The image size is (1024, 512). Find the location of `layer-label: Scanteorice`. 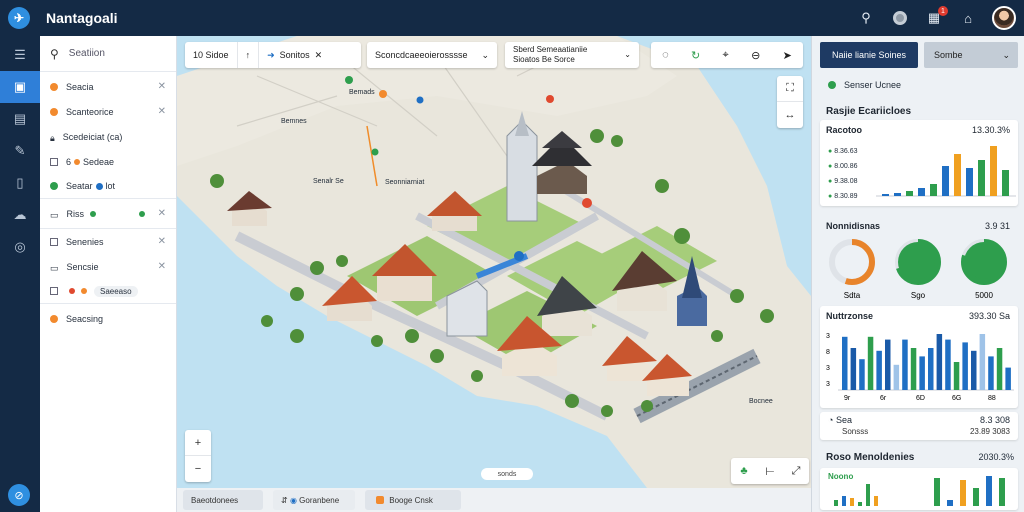

layer-label: Scanteorice is located at coordinates (90, 111).